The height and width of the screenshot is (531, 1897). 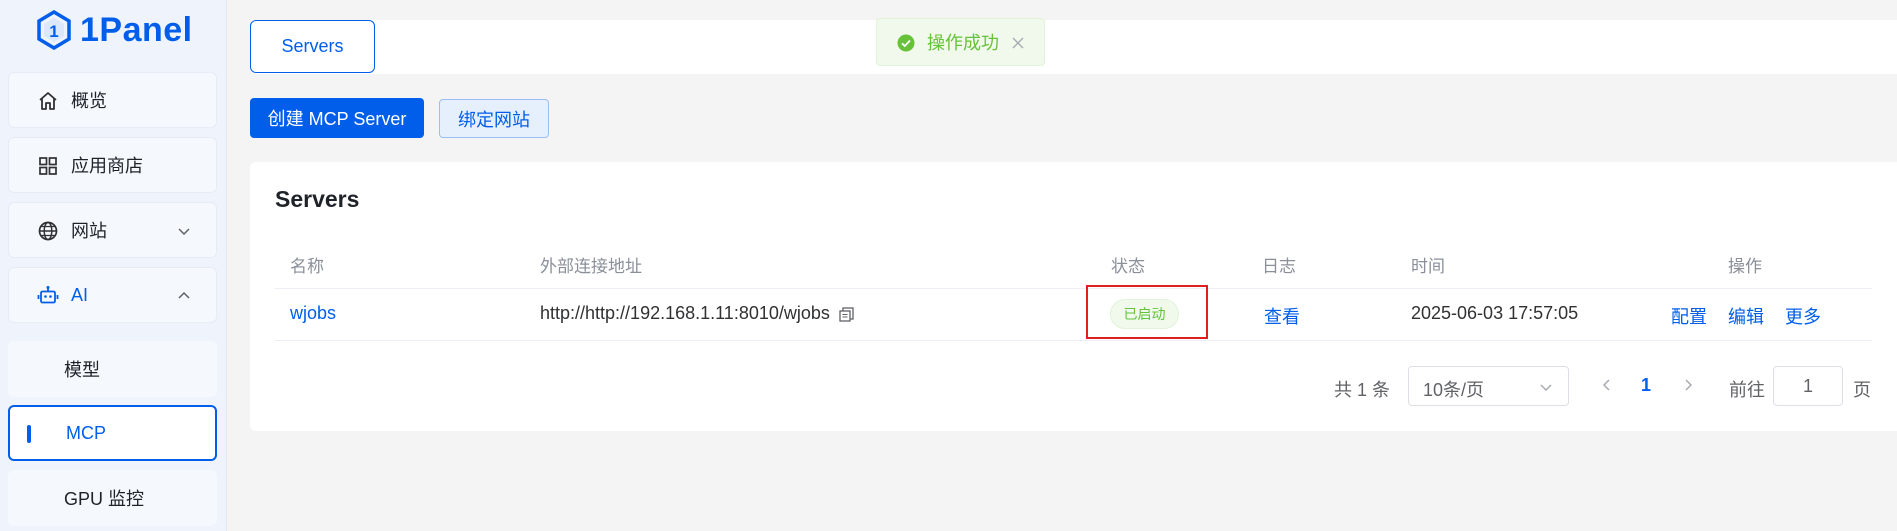 I want to click on more-link: 更多, so click(x=1803, y=316).